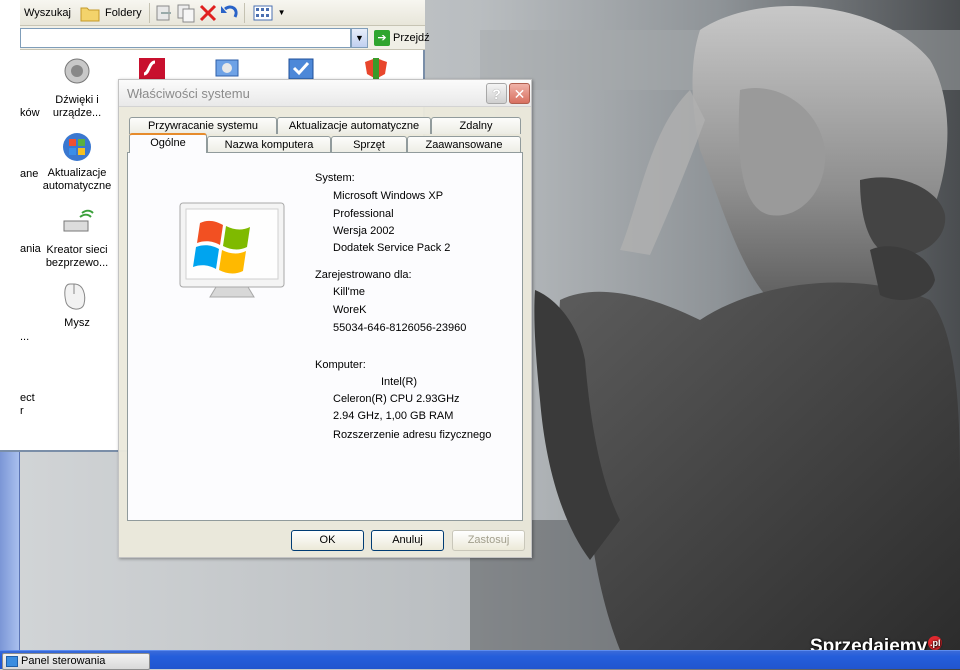 The width and height of the screenshot is (960, 670). What do you see at coordinates (77, 323) in the screenshot?
I see `mouse-label: Mysz` at bounding box center [77, 323].